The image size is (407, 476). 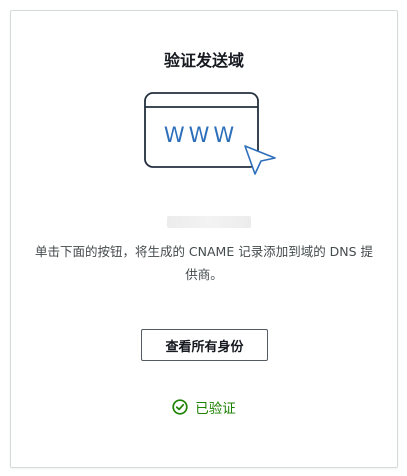 I want to click on browser-window-with-cursor-icon: WWW, so click(x=210, y=133).